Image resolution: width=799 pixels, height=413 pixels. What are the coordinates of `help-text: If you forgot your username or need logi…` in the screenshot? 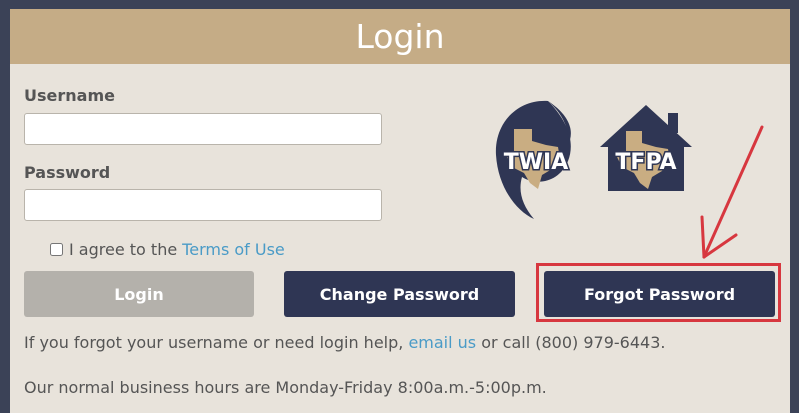 It's located at (344, 342).